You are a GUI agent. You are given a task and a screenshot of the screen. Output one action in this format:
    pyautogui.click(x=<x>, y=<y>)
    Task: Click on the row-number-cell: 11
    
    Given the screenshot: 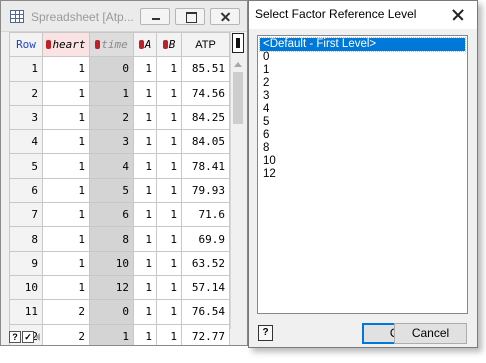 What is the action you would take?
    pyautogui.click(x=26, y=312)
    